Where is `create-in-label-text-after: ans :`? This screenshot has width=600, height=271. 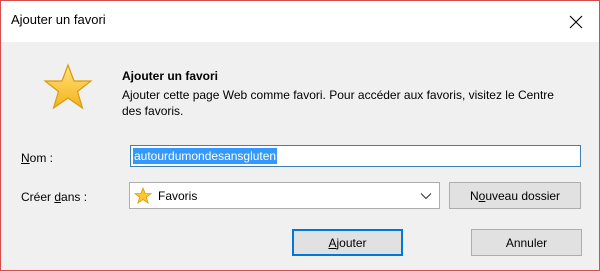 create-in-label-text-after: ans : is located at coordinates (74, 197).